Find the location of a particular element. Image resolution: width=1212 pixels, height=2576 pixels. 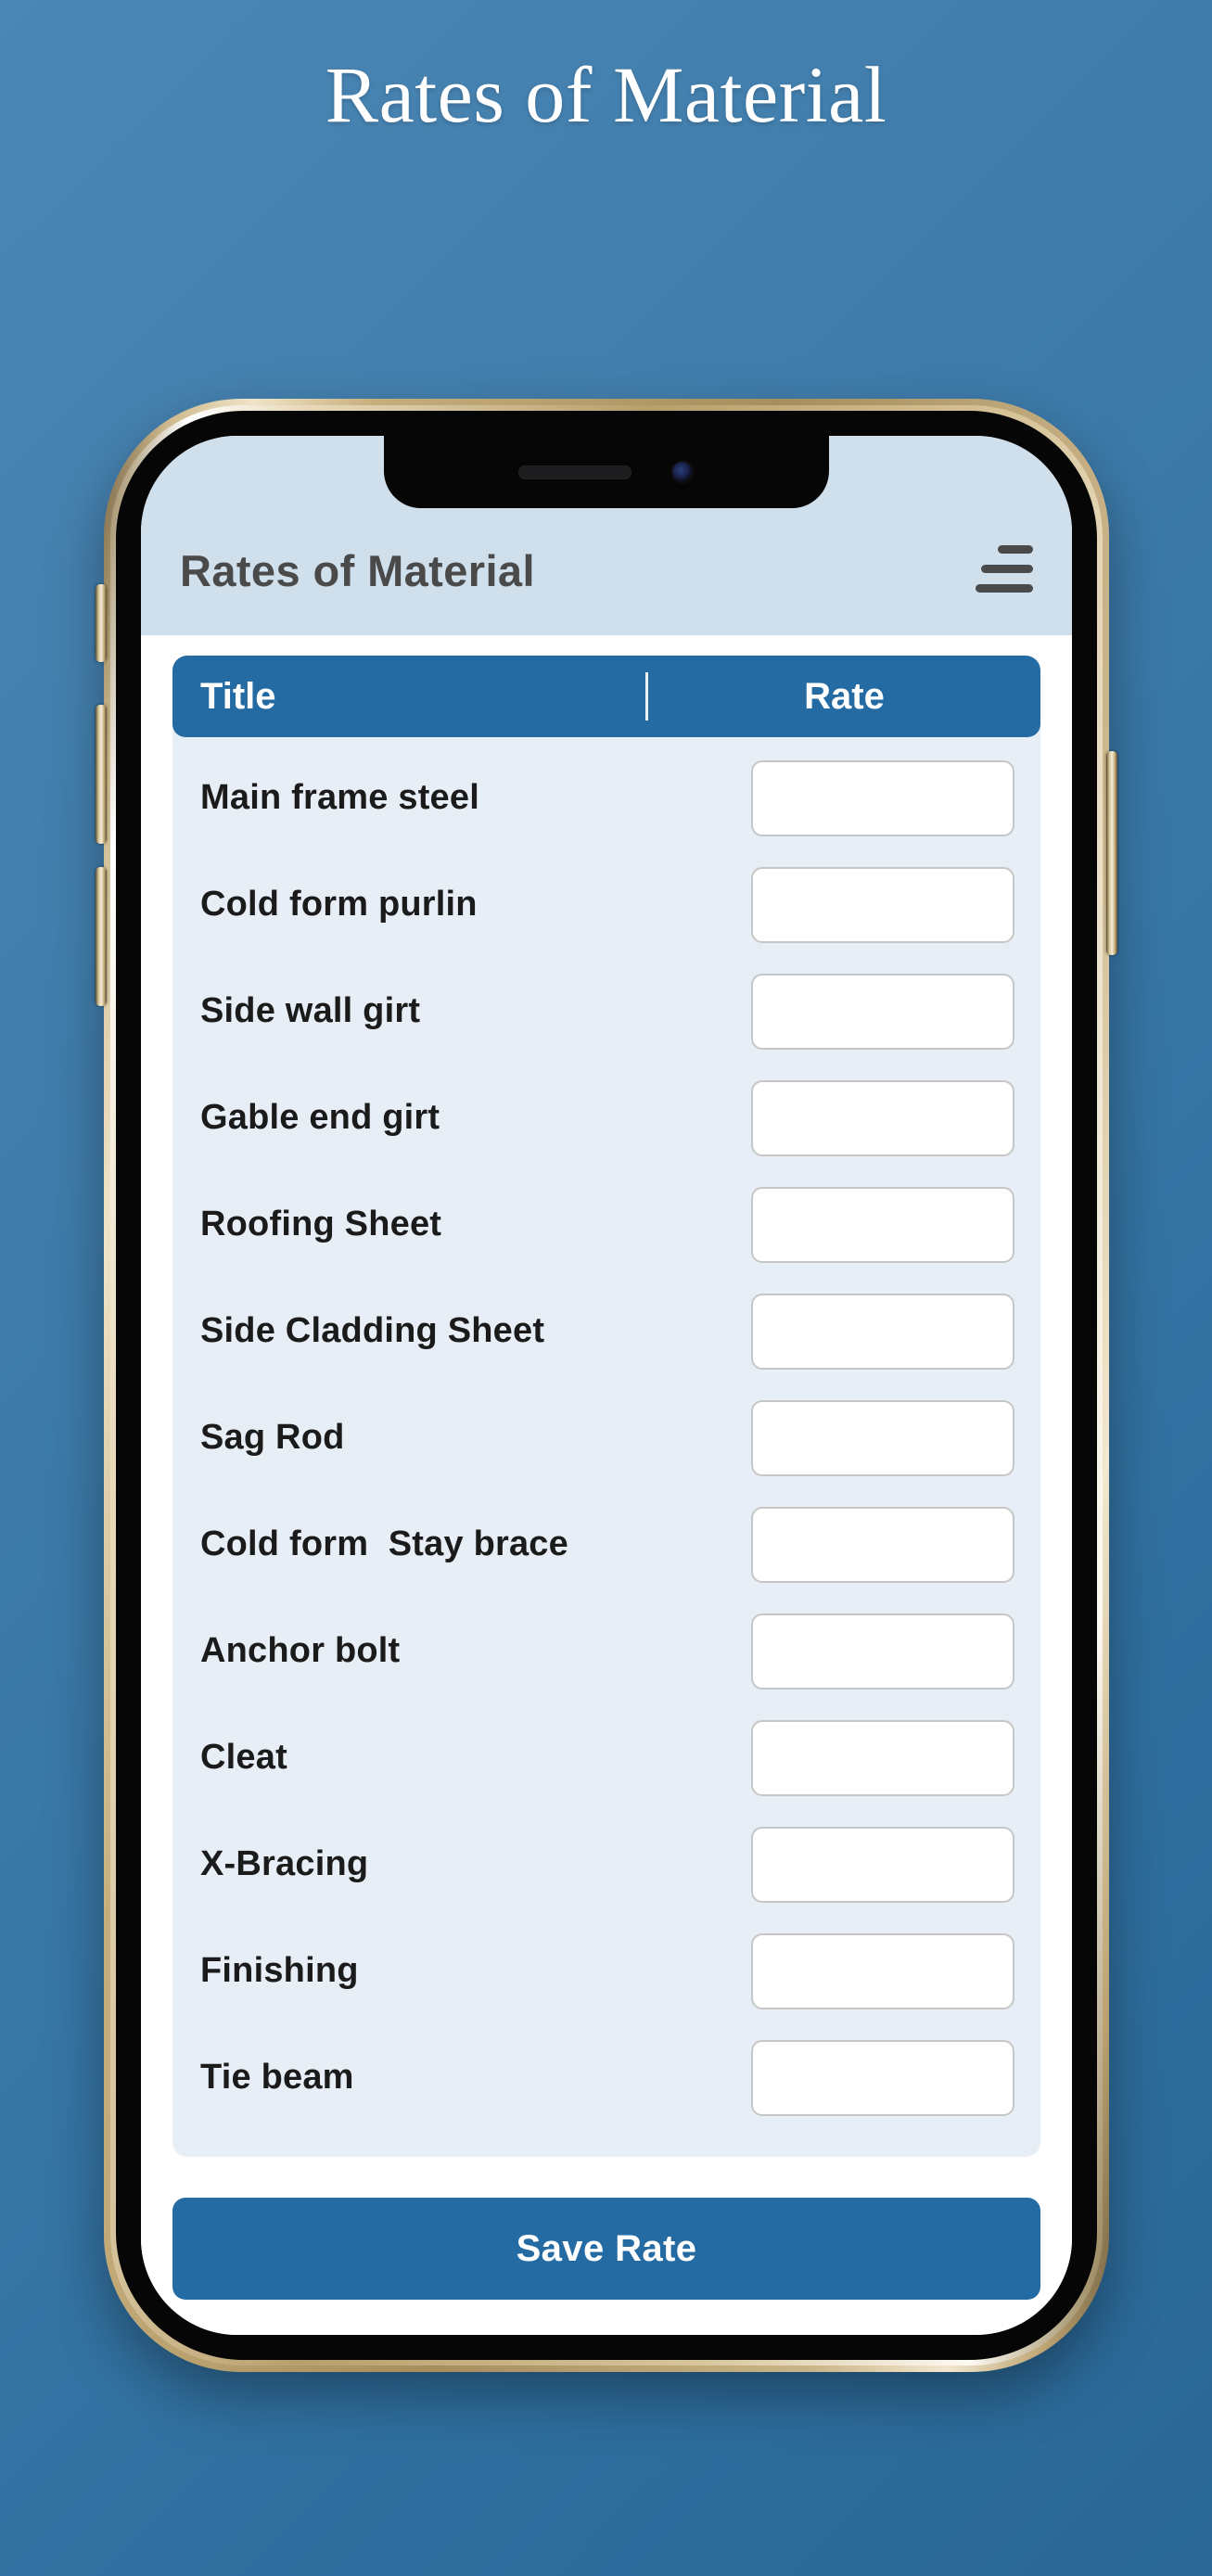

table-row: Sag Rod is located at coordinates (606, 1438).